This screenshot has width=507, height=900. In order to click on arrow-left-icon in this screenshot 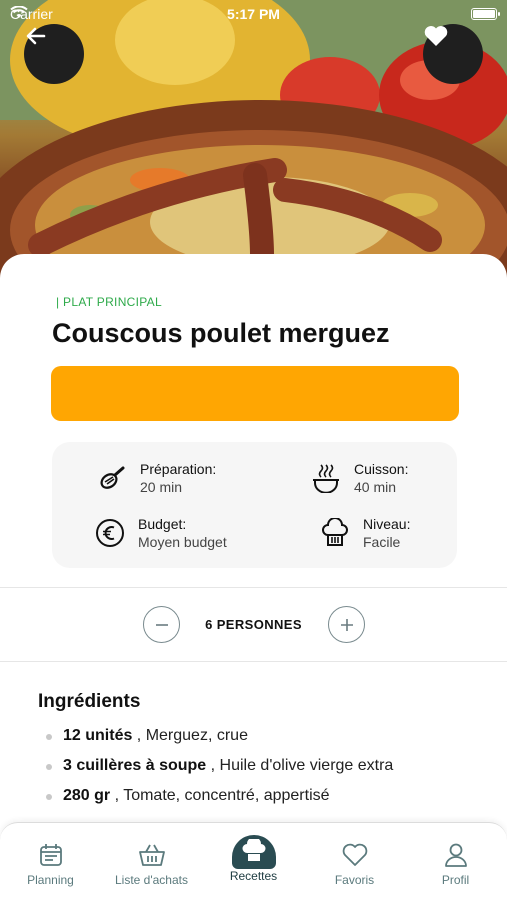, I will do `click(36, 36)`.